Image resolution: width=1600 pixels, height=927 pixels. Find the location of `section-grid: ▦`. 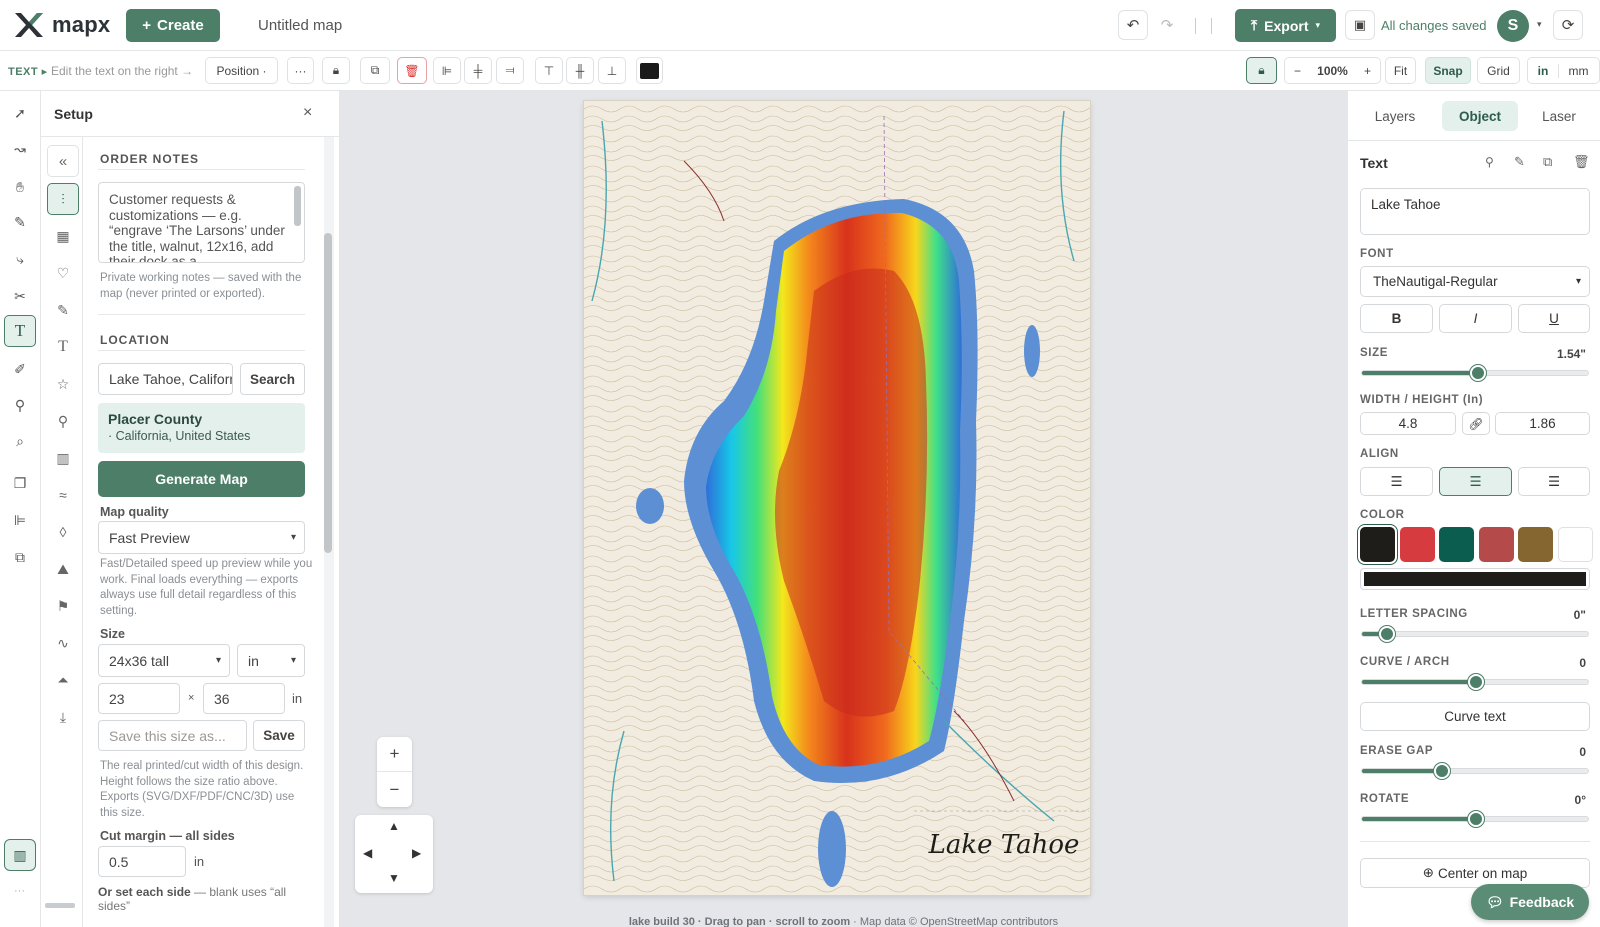

section-grid: ▦ is located at coordinates (63, 236).